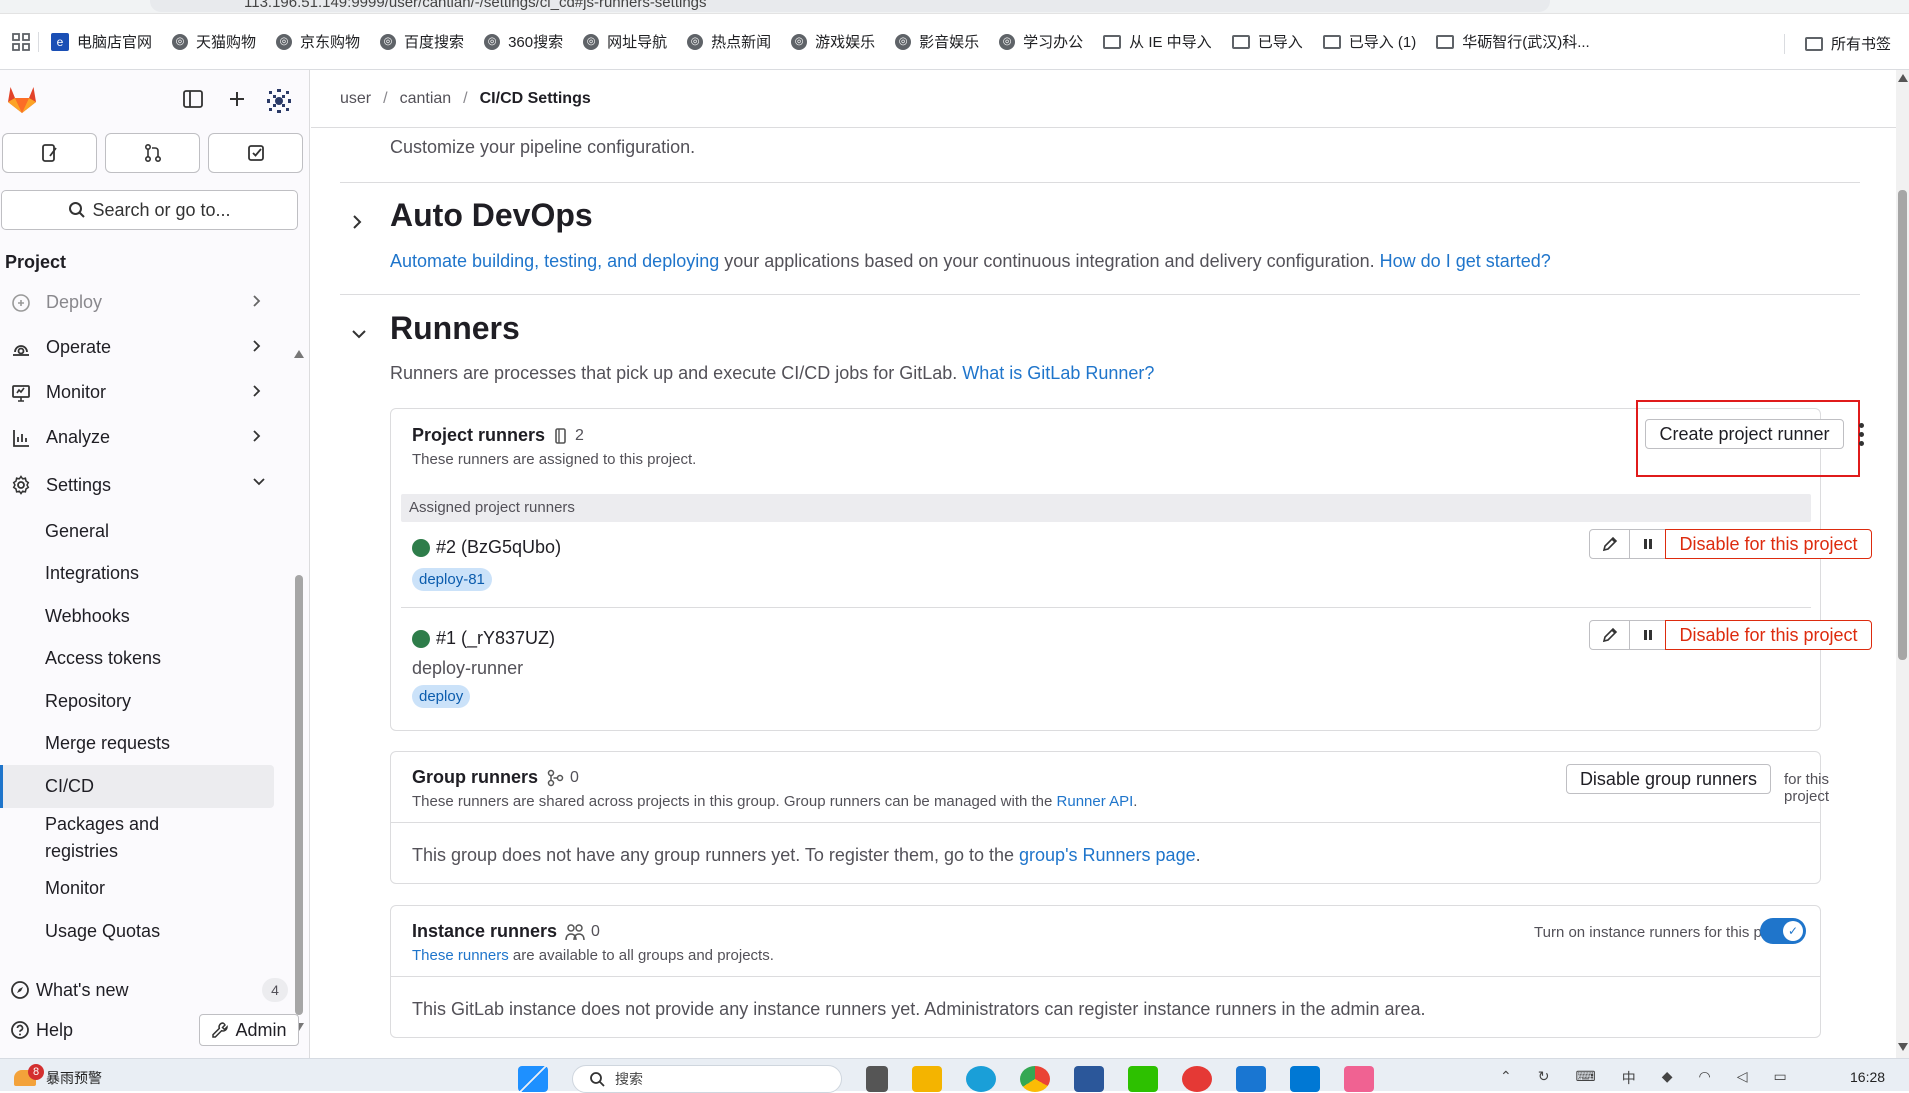  What do you see at coordinates (95, 838) in the screenshot?
I see `settings-packages-registries: Packages and registries` at bounding box center [95, 838].